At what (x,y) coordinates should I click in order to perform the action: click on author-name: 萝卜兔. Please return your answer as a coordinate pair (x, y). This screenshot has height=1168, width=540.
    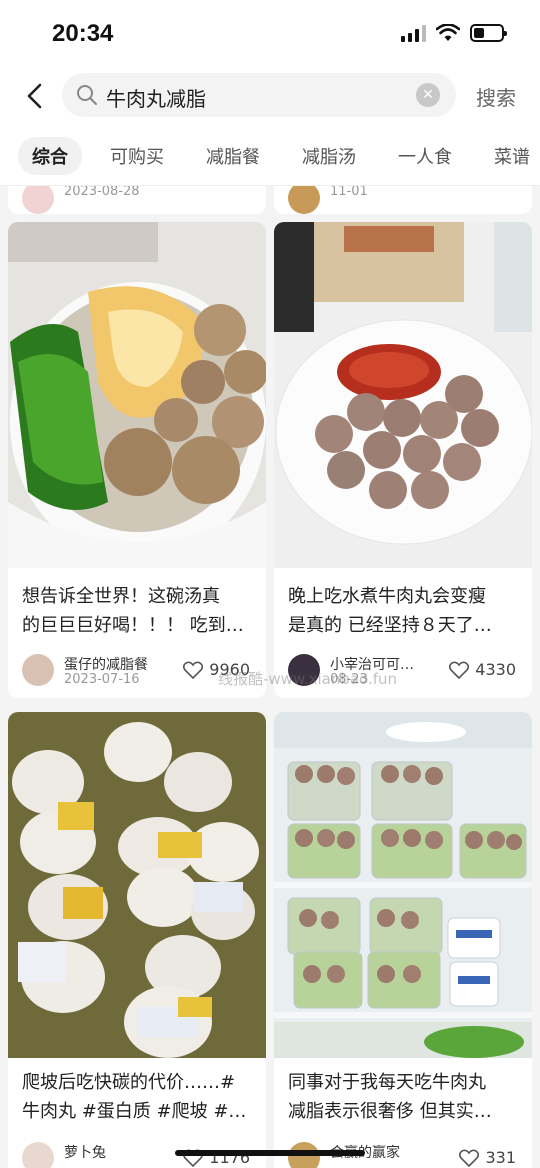
    Looking at the image, I should click on (85, 1152).